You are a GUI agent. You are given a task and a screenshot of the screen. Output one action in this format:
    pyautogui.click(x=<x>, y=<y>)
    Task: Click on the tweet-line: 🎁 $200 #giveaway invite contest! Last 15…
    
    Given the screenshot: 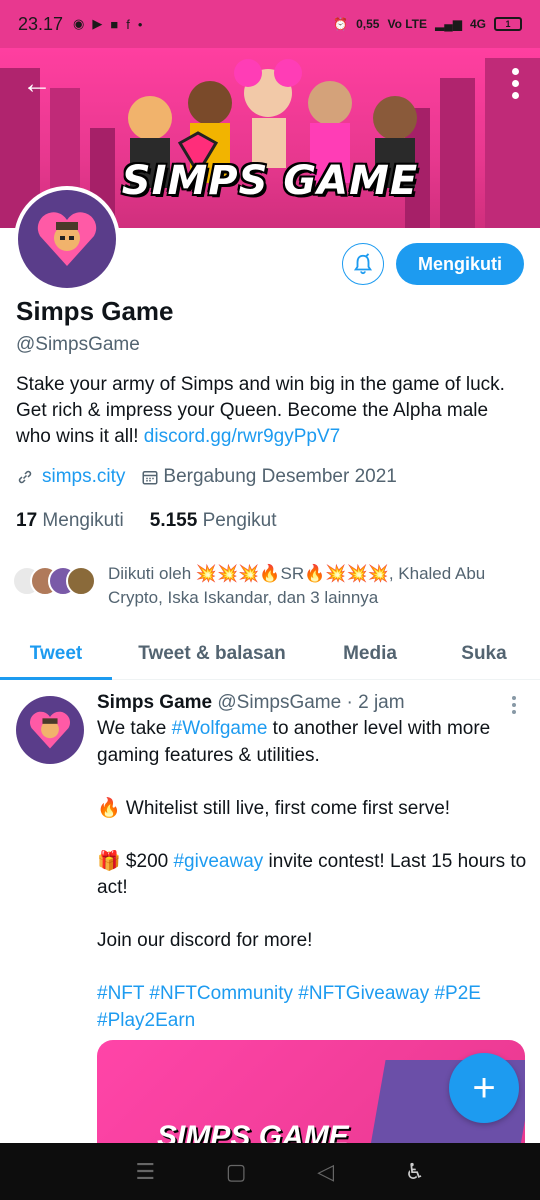 What is the action you would take?
    pyautogui.click(x=312, y=874)
    